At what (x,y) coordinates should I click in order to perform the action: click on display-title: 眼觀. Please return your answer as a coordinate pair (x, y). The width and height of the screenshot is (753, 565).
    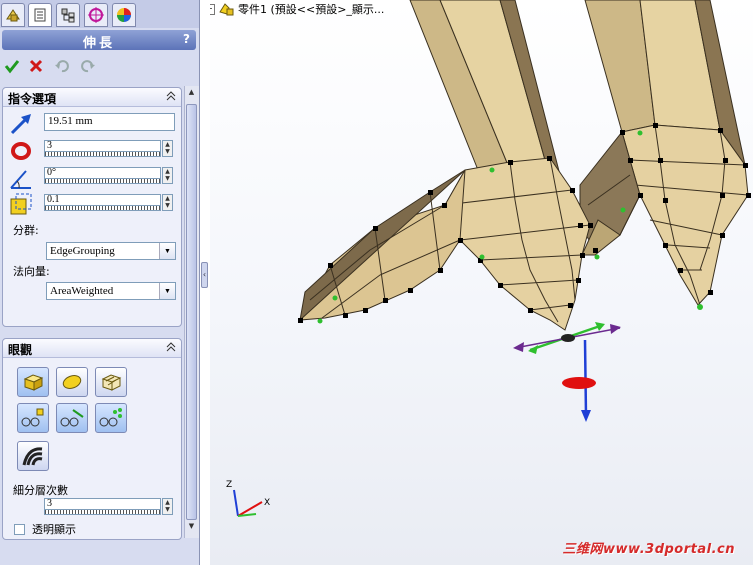
    Looking at the image, I should click on (20, 350).